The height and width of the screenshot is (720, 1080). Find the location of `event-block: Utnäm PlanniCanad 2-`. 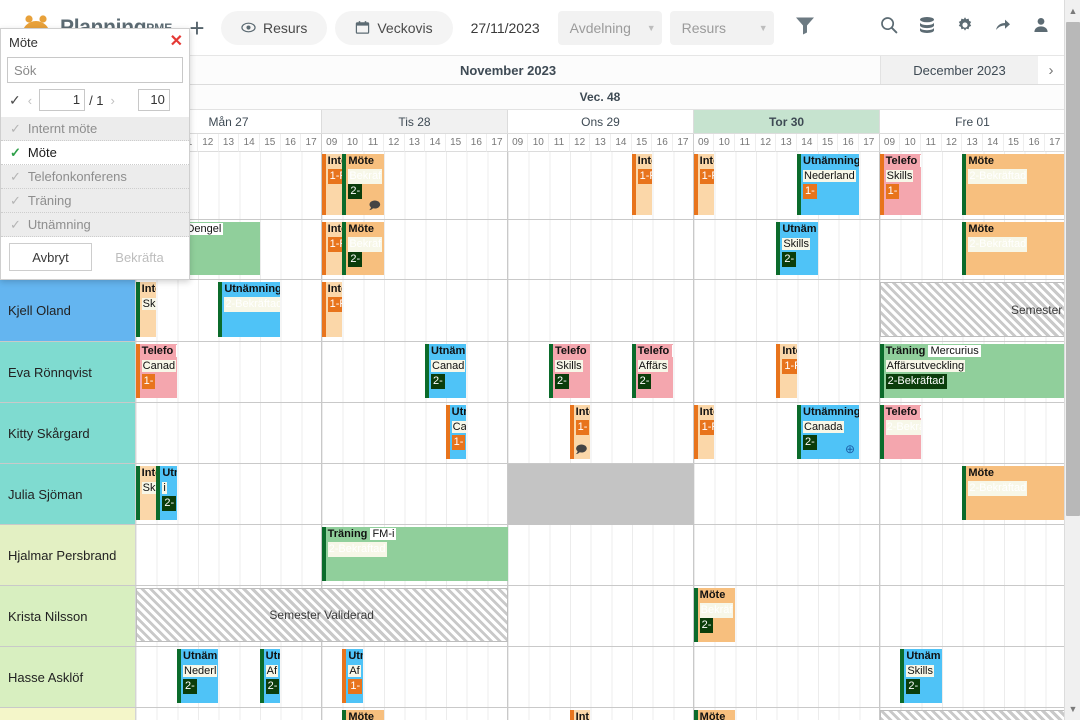

event-block: Utnäm PlanniCanad 2- is located at coordinates (446, 371).